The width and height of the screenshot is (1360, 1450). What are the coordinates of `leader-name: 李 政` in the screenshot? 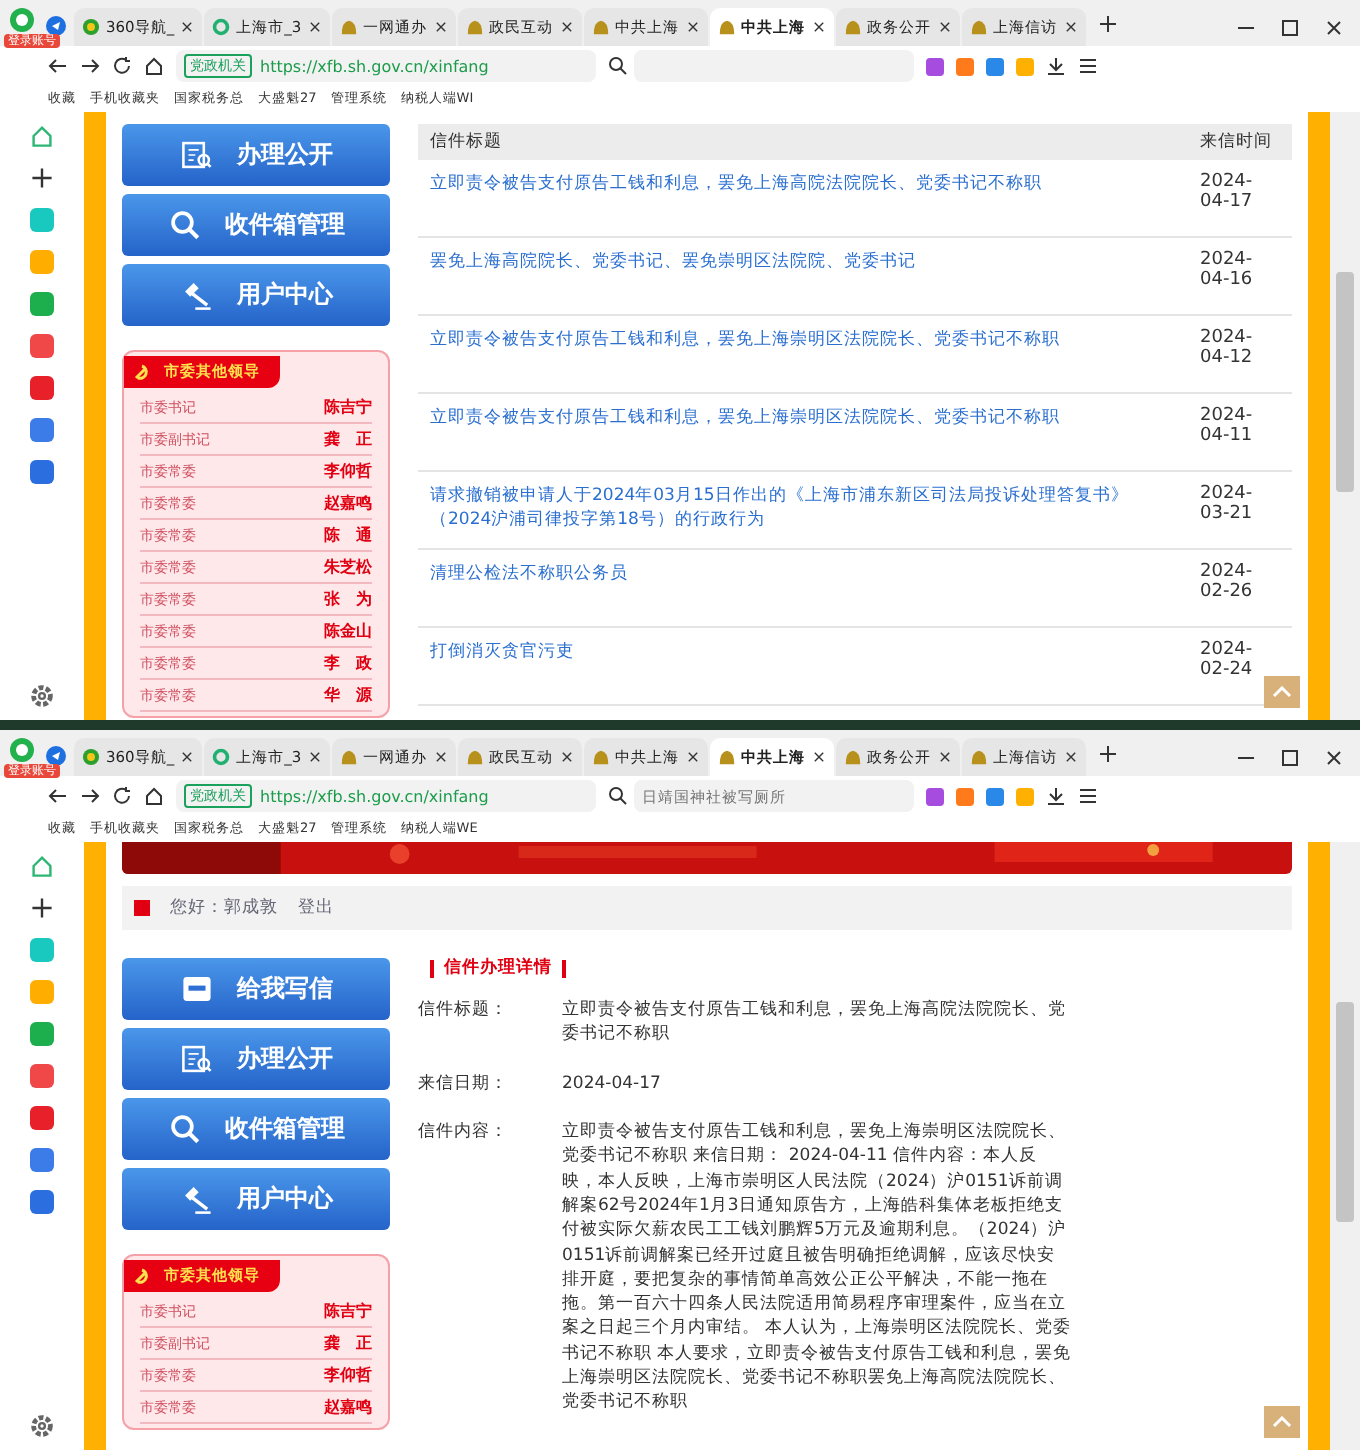 It's located at (348, 663).